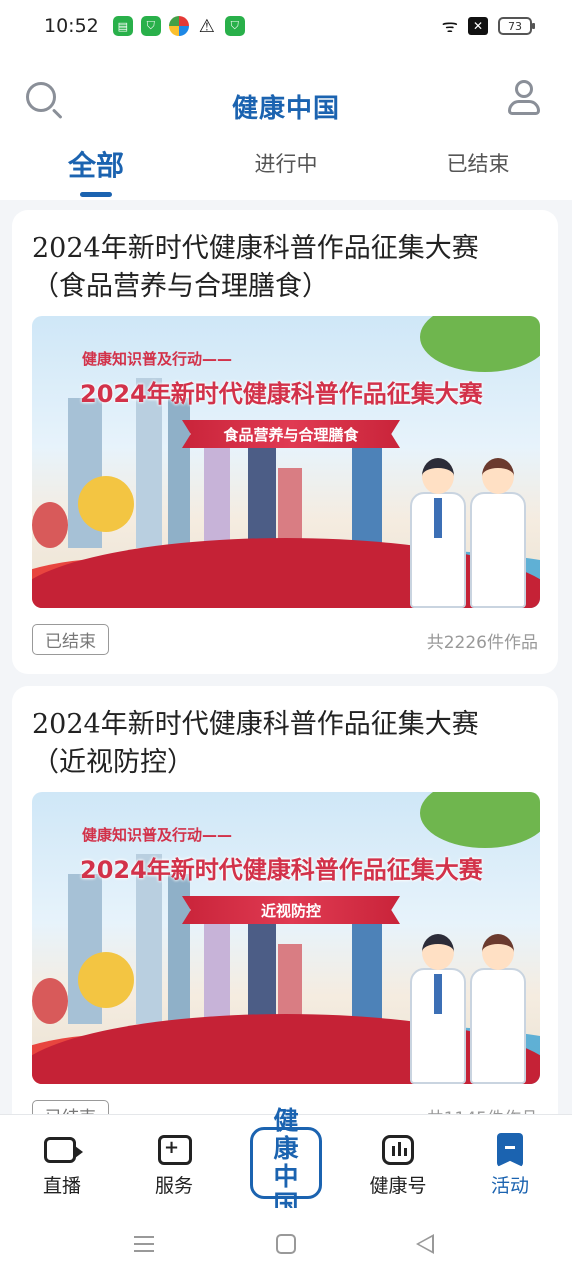 This screenshot has width=572, height=1280. Describe the element at coordinates (144, 1244) in the screenshot. I see `menu-icon` at that location.